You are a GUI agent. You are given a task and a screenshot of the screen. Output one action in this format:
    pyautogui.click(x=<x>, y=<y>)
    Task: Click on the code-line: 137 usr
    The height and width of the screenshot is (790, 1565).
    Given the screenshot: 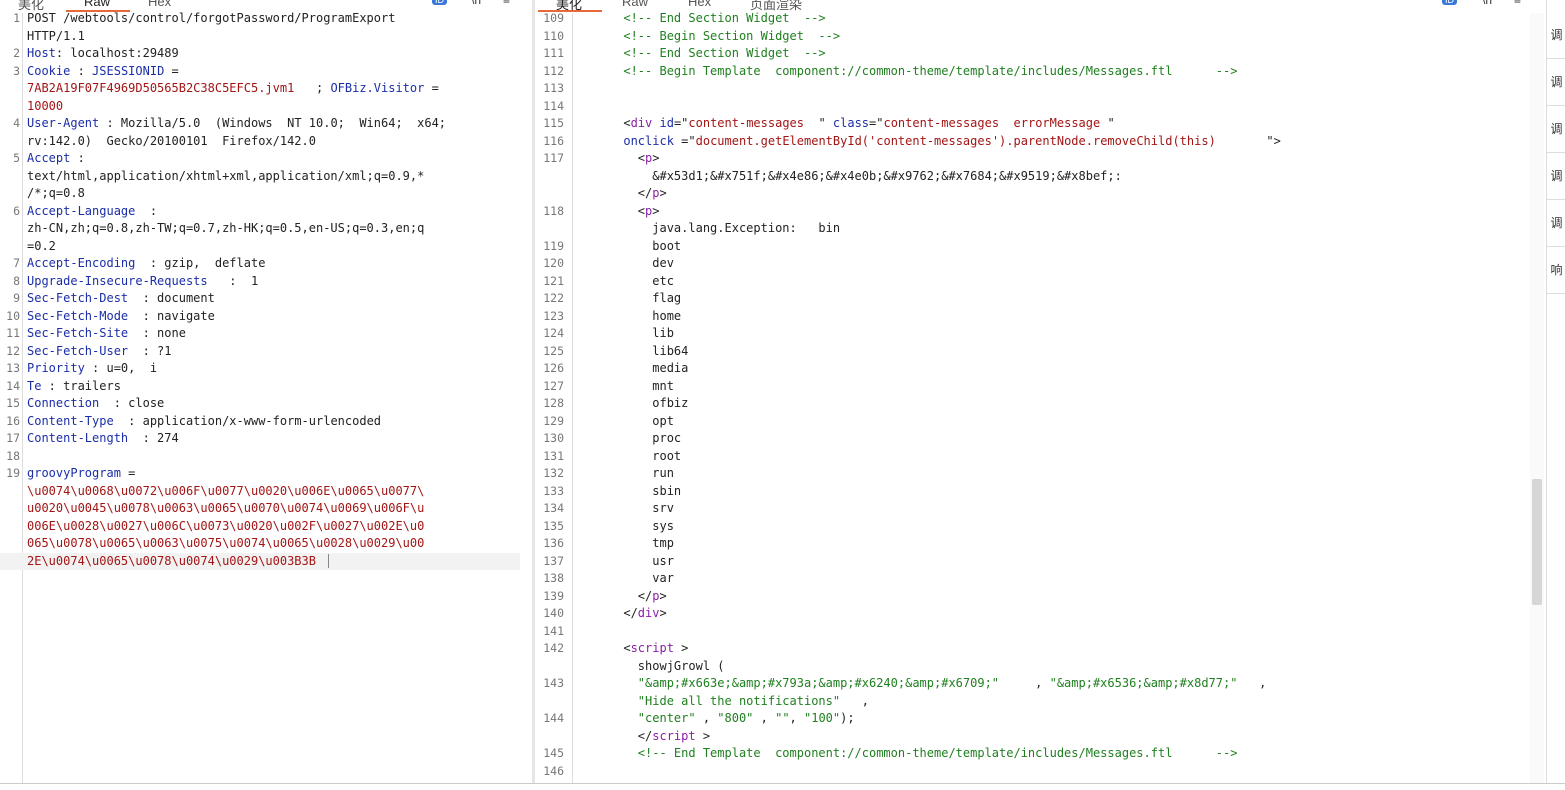 What is the action you would take?
    pyautogui.click(x=1033, y=562)
    